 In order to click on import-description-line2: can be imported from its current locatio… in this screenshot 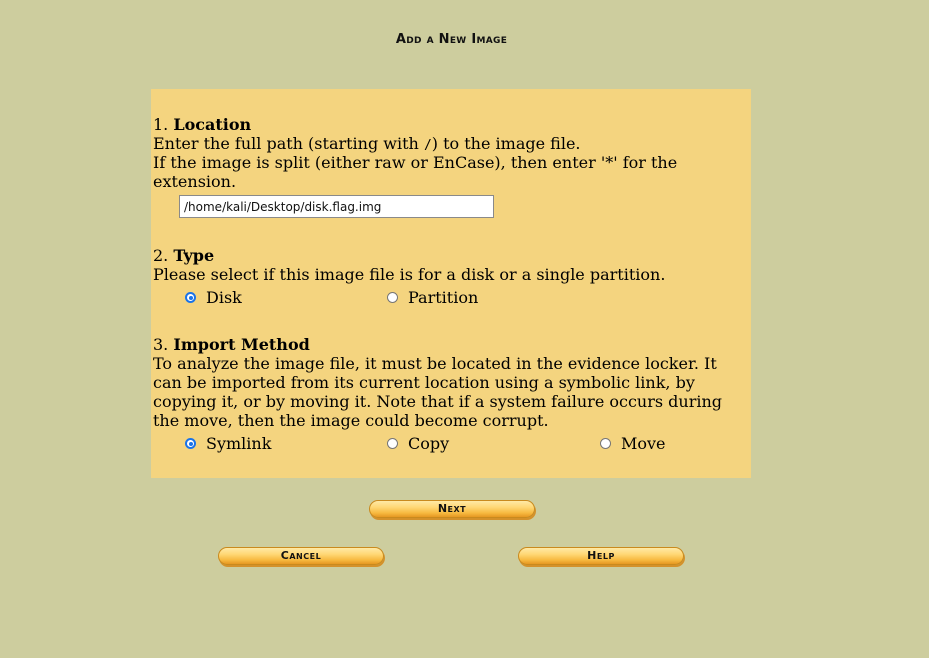, I will do `click(424, 382)`.